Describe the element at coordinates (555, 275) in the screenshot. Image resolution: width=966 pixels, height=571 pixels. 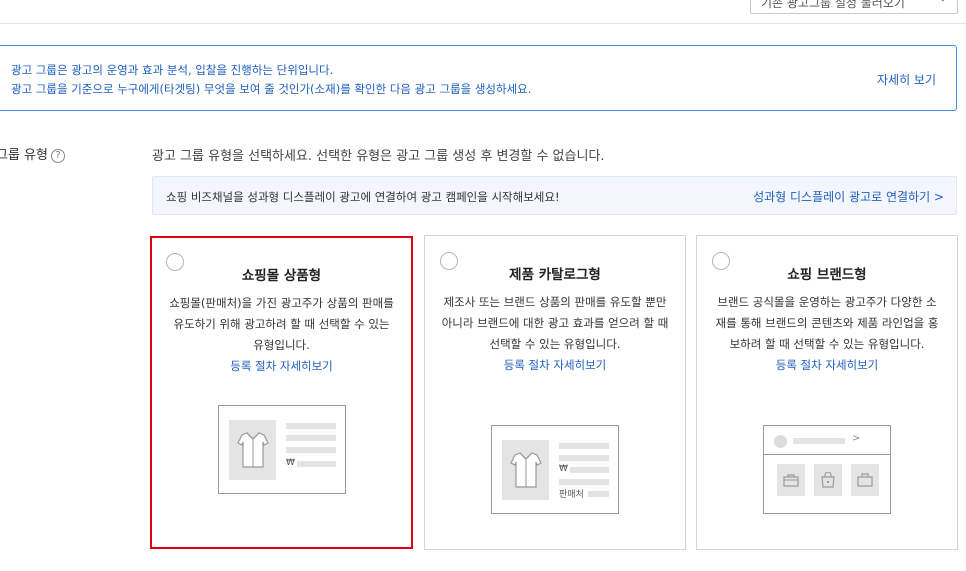
I see `card-title: 제품 카탈로그형` at that location.